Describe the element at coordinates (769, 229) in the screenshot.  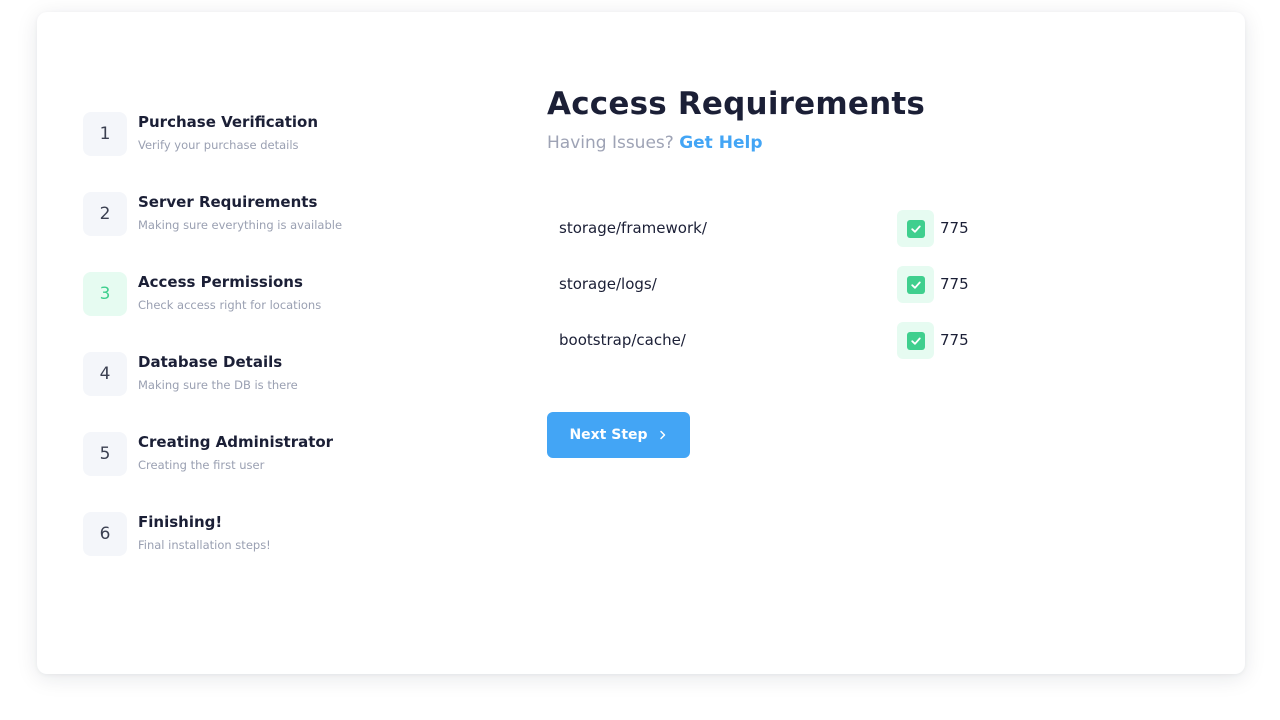
I see `permission-row: storage/framework/ 775` at that location.